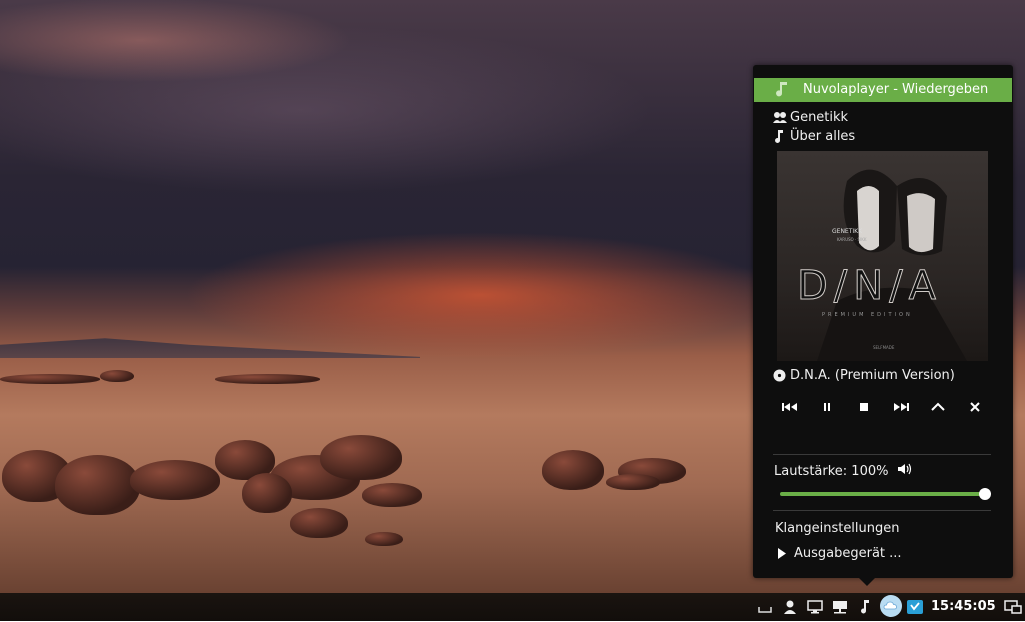 Image resolution: width=1025 pixels, height=622 pixels. Describe the element at coordinates (896, 89) in the screenshot. I see `player-title: Nuvolaplayer - Wiedergeben` at that location.